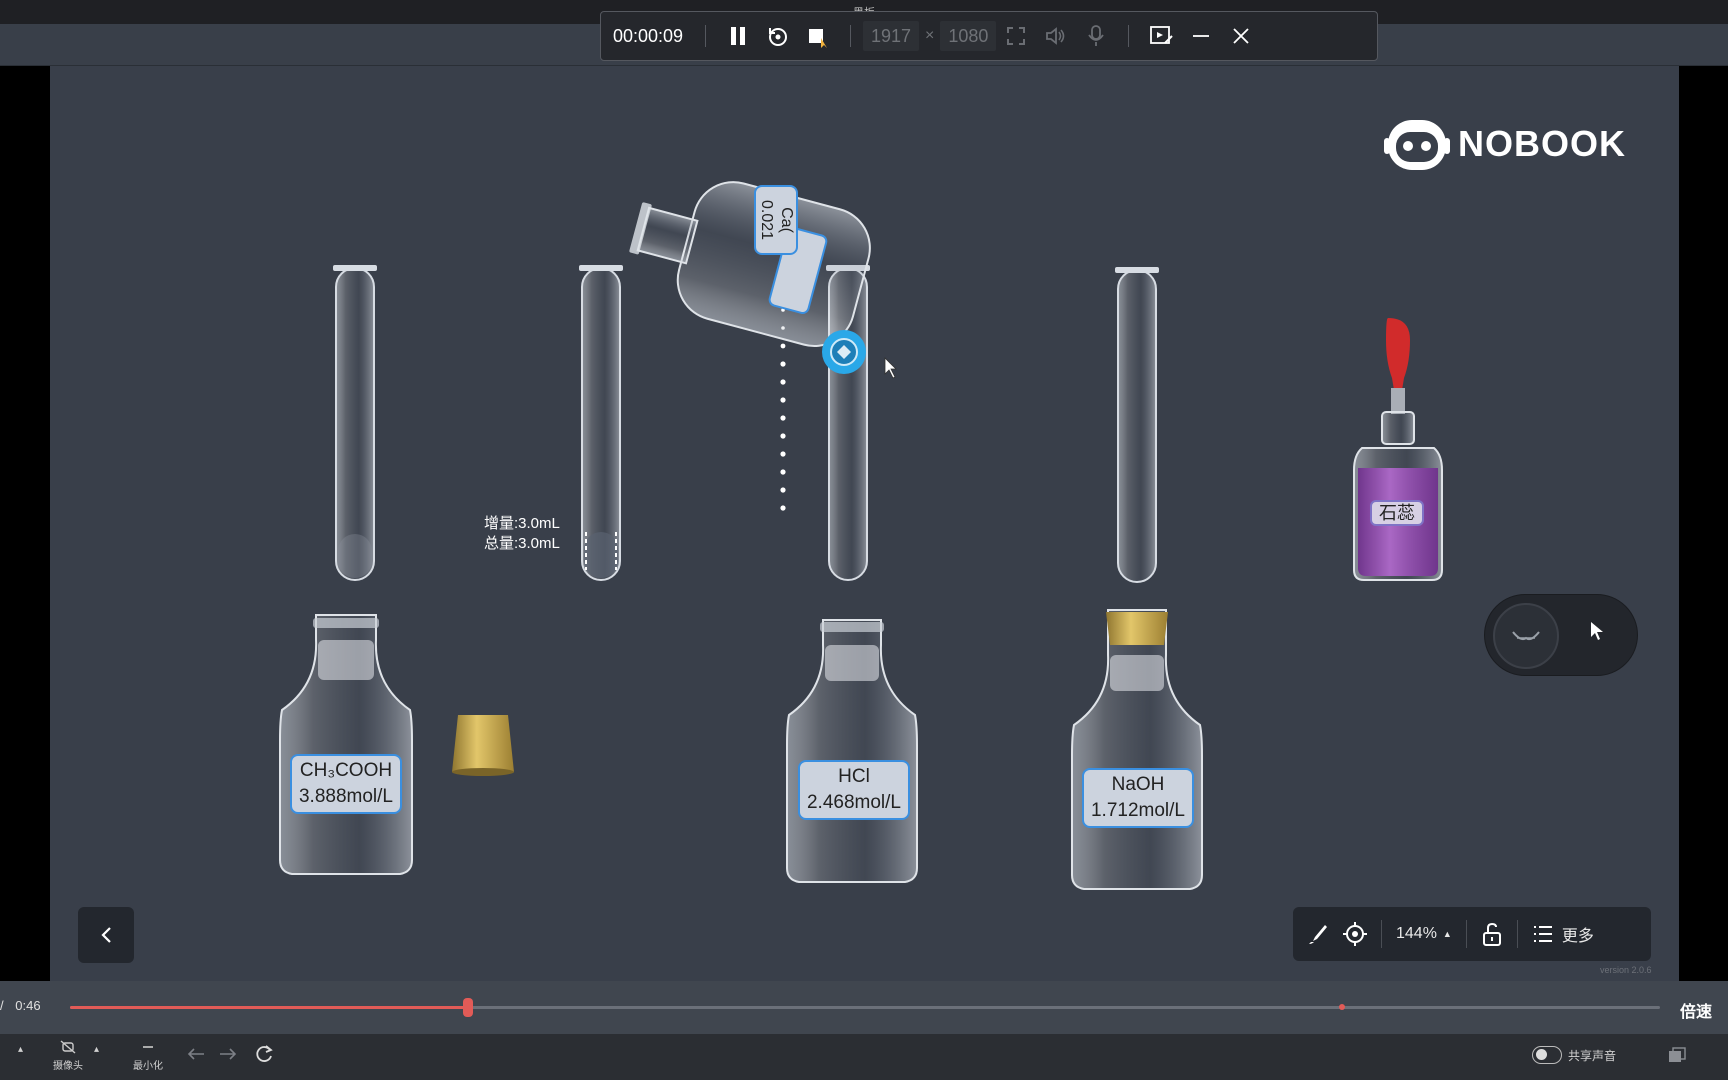 Image resolution: width=1728 pixels, height=1080 pixels. I want to click on refresh-button, so click(264, 1055).